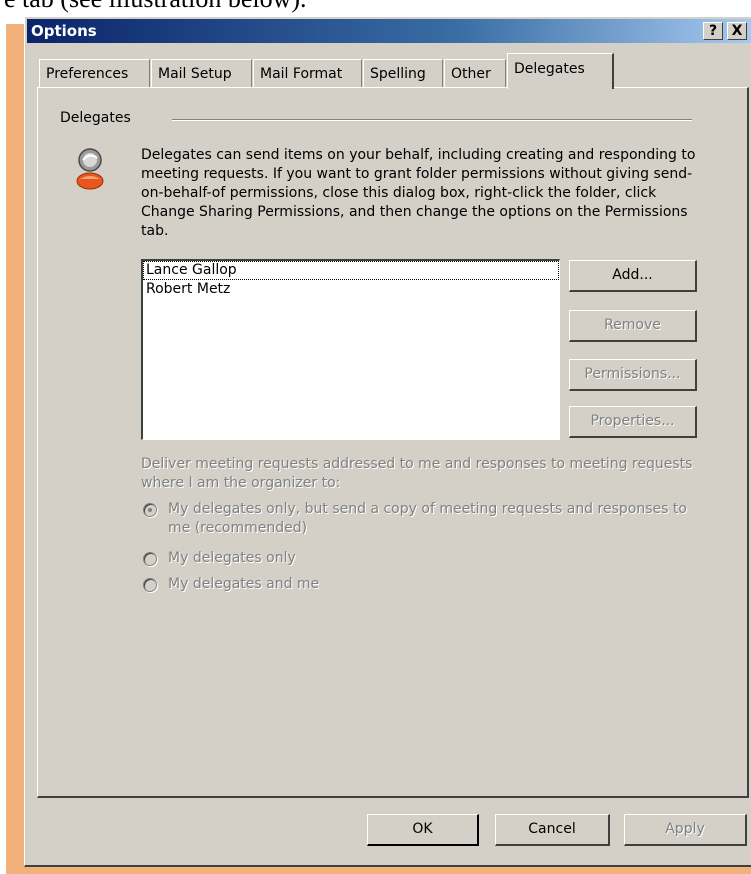 The image size is (751, 874). What do you see at coordinates (713, 31) in the screenshot?
I see `help-button: ?` at bounding box center [713, 31].